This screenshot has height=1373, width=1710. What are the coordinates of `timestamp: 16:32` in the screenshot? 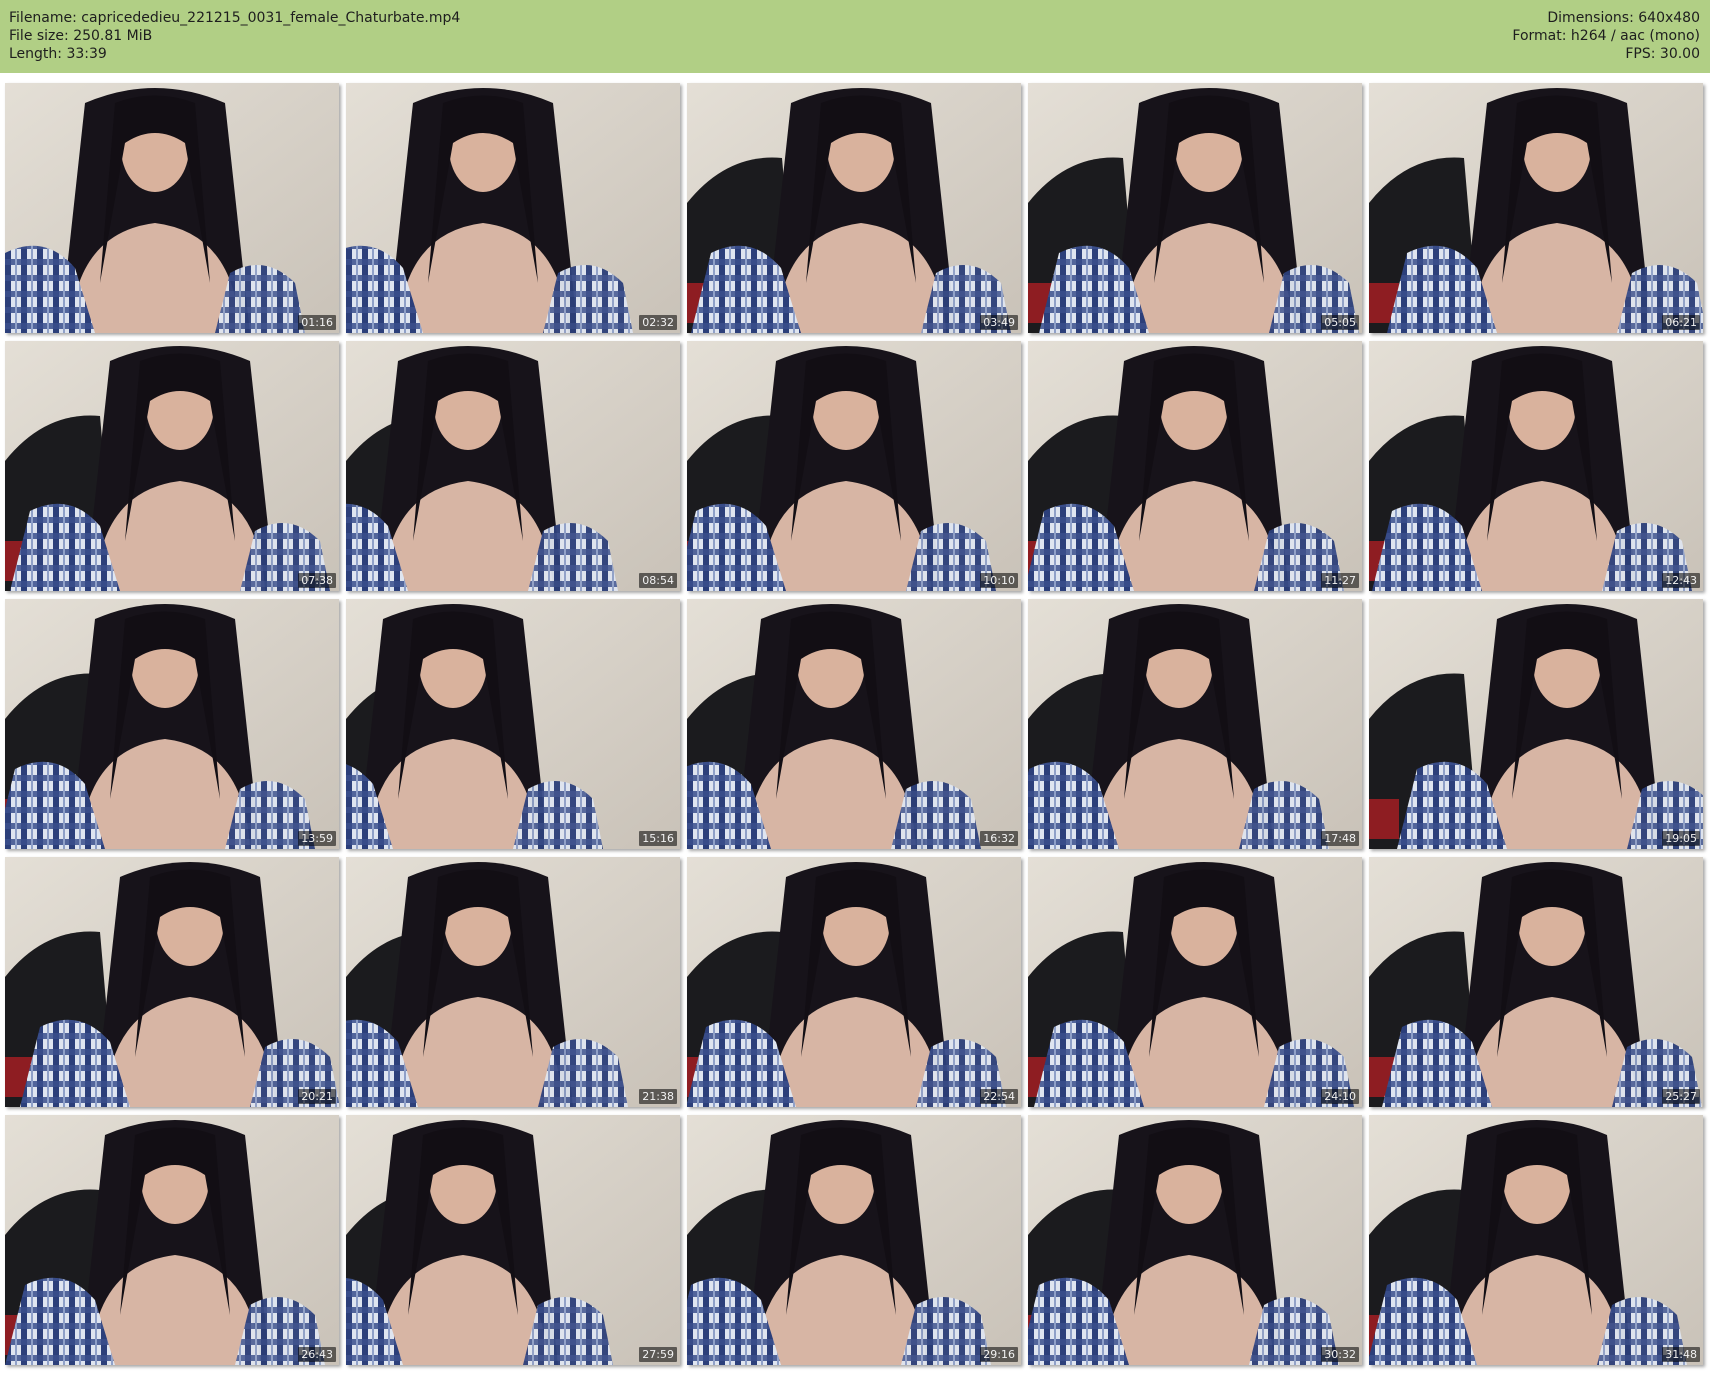 It's located at (999, 838).